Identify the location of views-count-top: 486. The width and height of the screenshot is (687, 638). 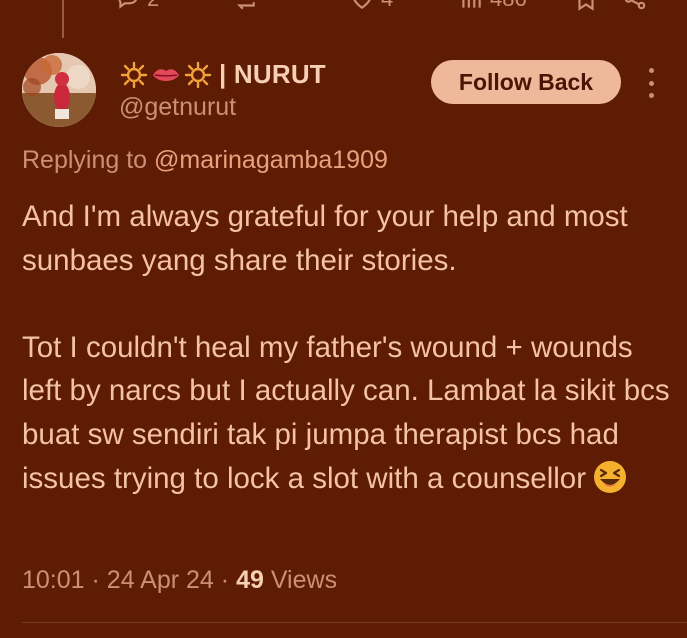
(508, 6).